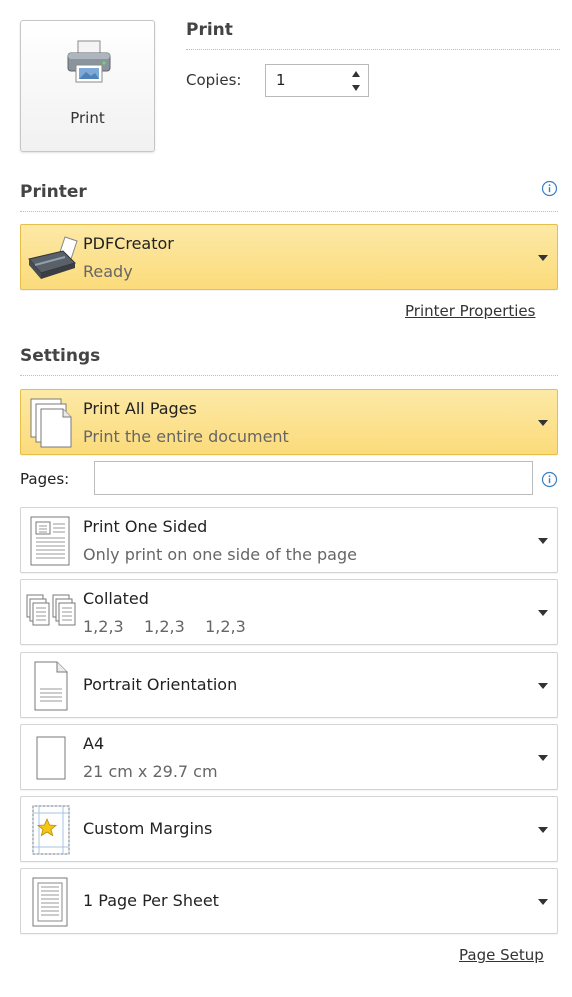 This screenshot has width=572, height=997. What do you see at coordinates (470, 311) in the screenshot?
I see `printer-properties-link: Printer Properties` at bounding box center [470, 311].